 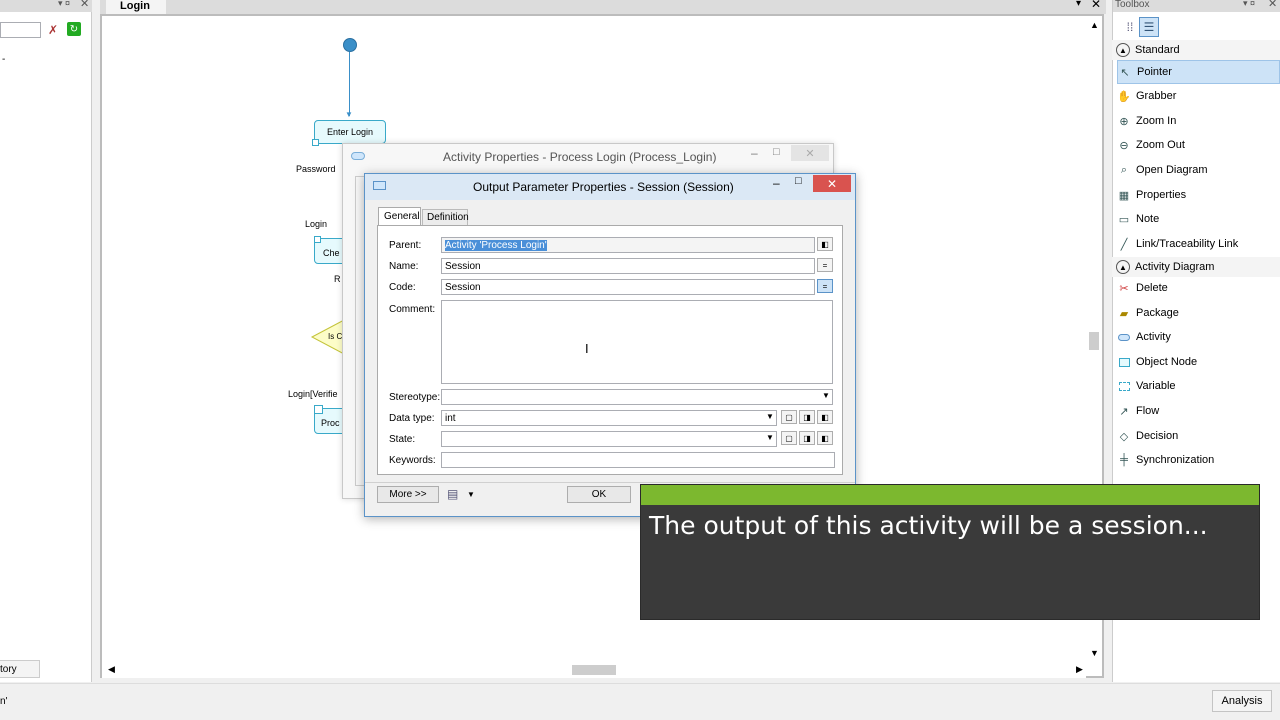 What do you see at coordinates (350, 132) in the screenshot?
I see `enter-login-node: Enter Login` at bounding box center [350, 132].